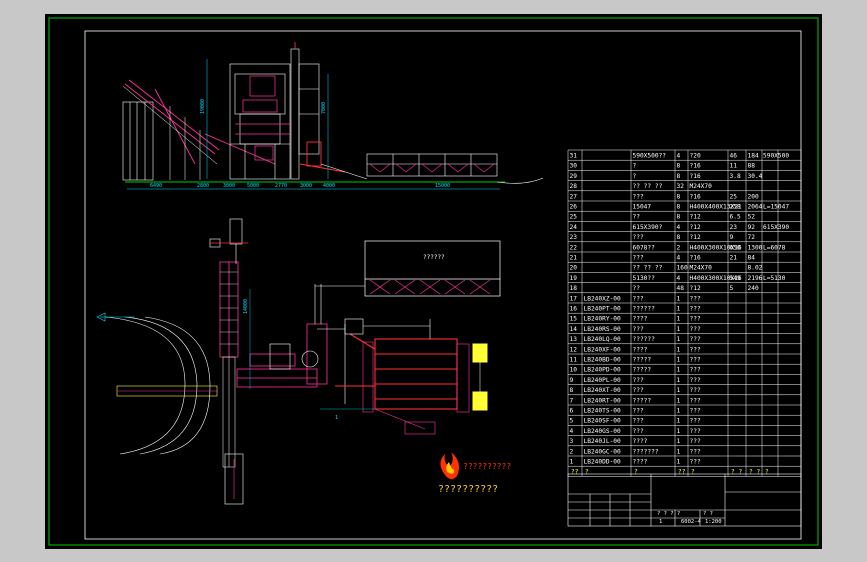 This screenshot has width=867, height=562. Describe the element at coordinates (333, 116) in the screenshot. I see `elevation-view` at that location.